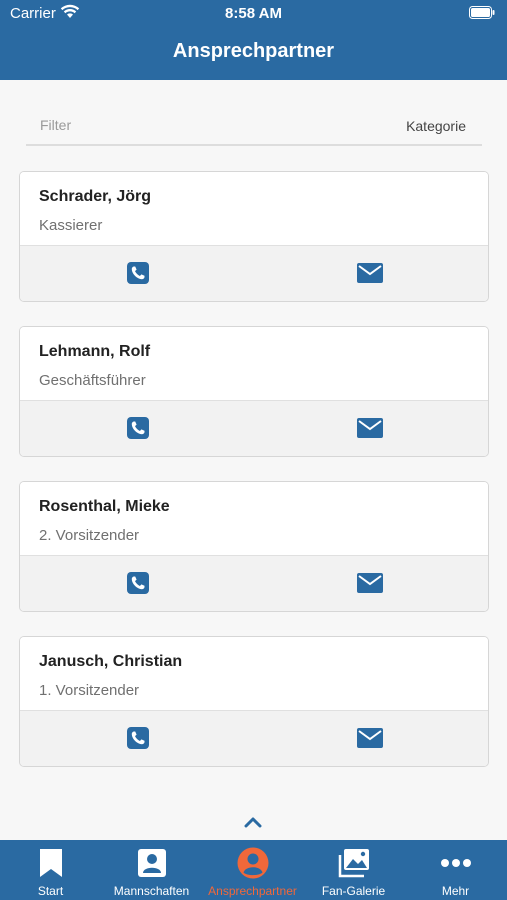  What do you see at coordinates (89, 690) in the screenshot?
I see `contact-role: 1. Vorsitzender` at bounding box center [89, 690].